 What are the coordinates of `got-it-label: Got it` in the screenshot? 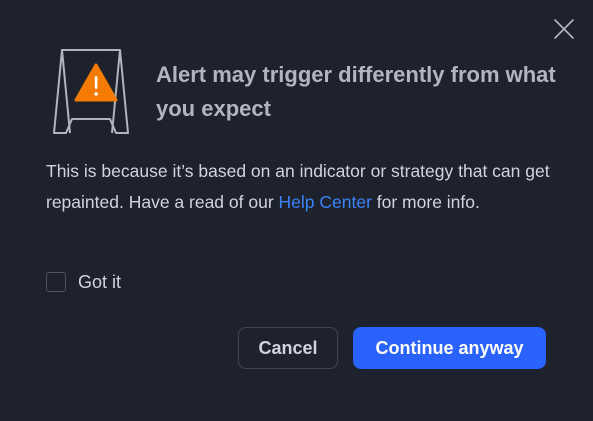 It's located at (99, 282).